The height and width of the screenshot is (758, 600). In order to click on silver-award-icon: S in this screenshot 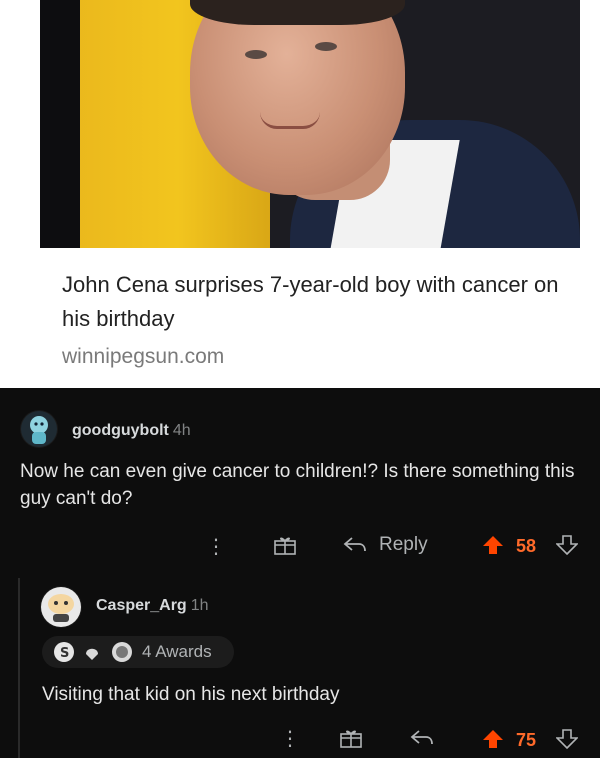, I will do `click(64, 652)`.